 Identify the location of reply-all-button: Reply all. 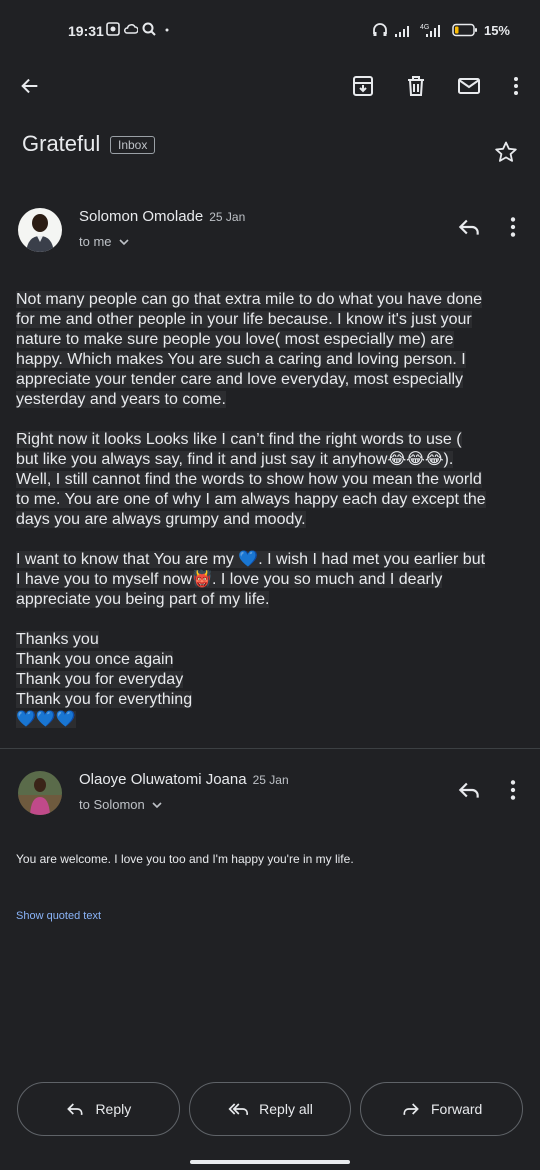
(270, 1109).